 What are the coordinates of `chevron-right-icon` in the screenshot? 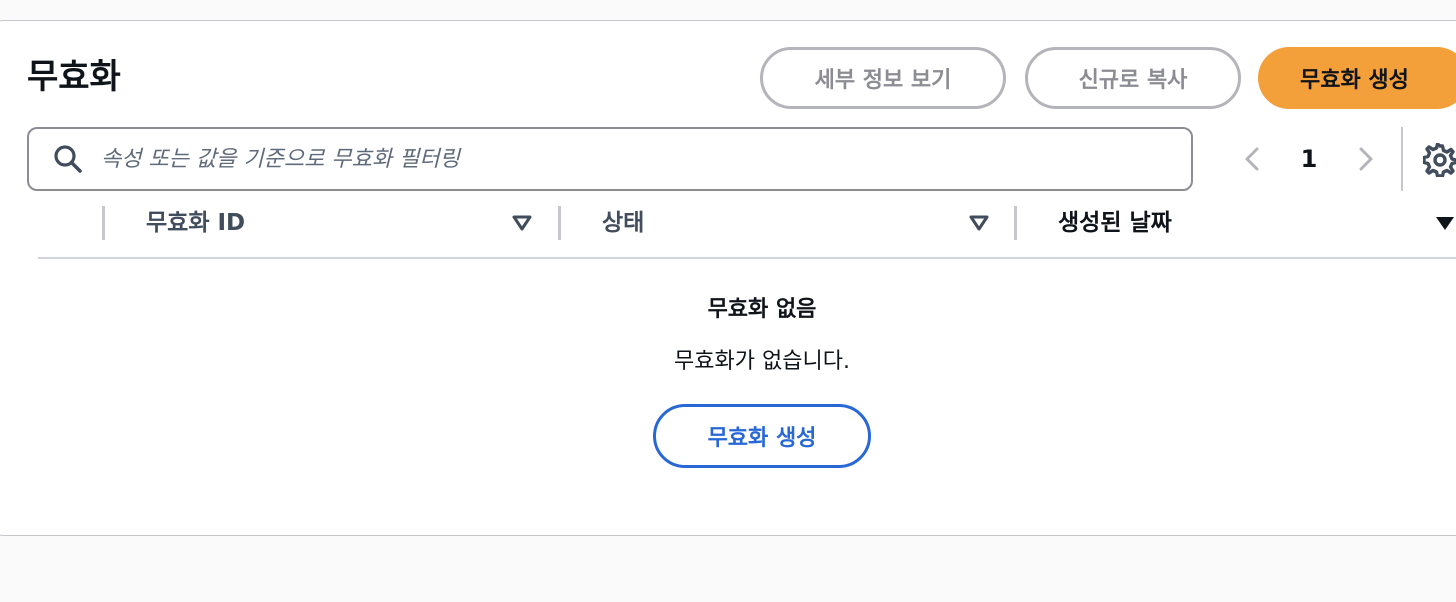 It's located at (1365, 159).